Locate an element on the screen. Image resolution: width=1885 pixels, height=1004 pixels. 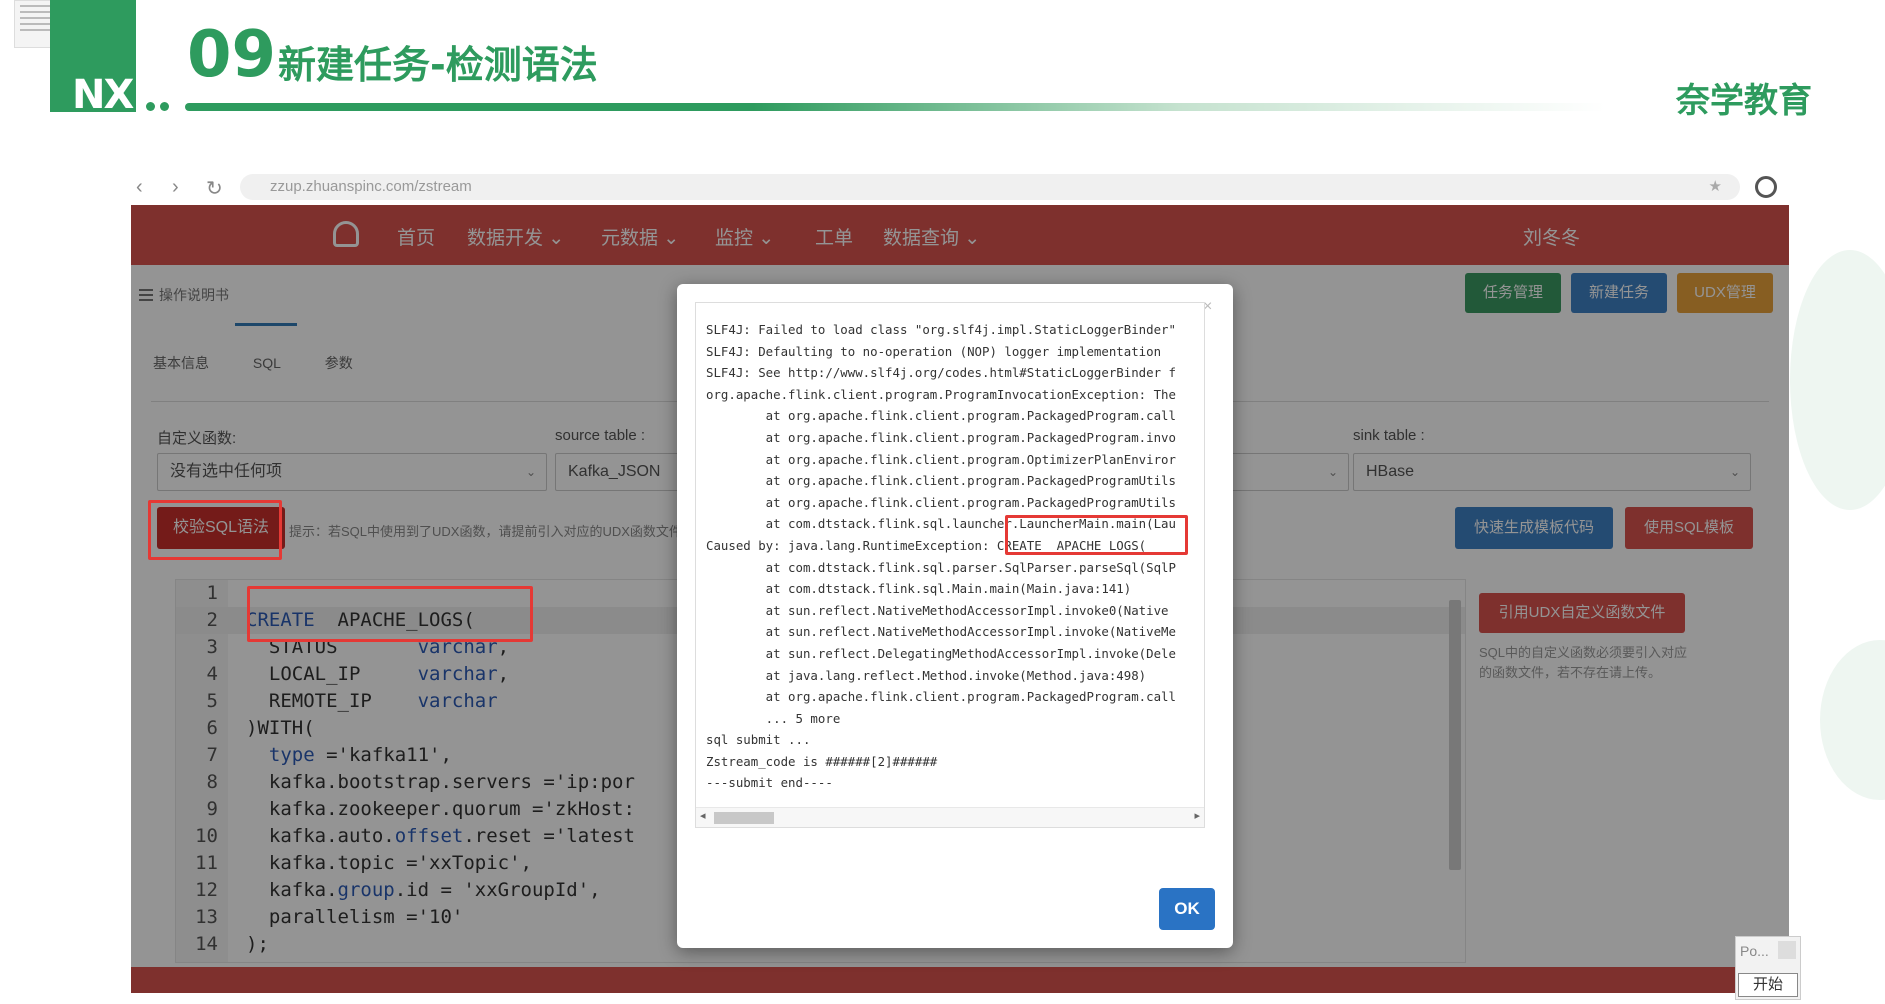
start-button: 开始 is located at coordinates (1768, 985).